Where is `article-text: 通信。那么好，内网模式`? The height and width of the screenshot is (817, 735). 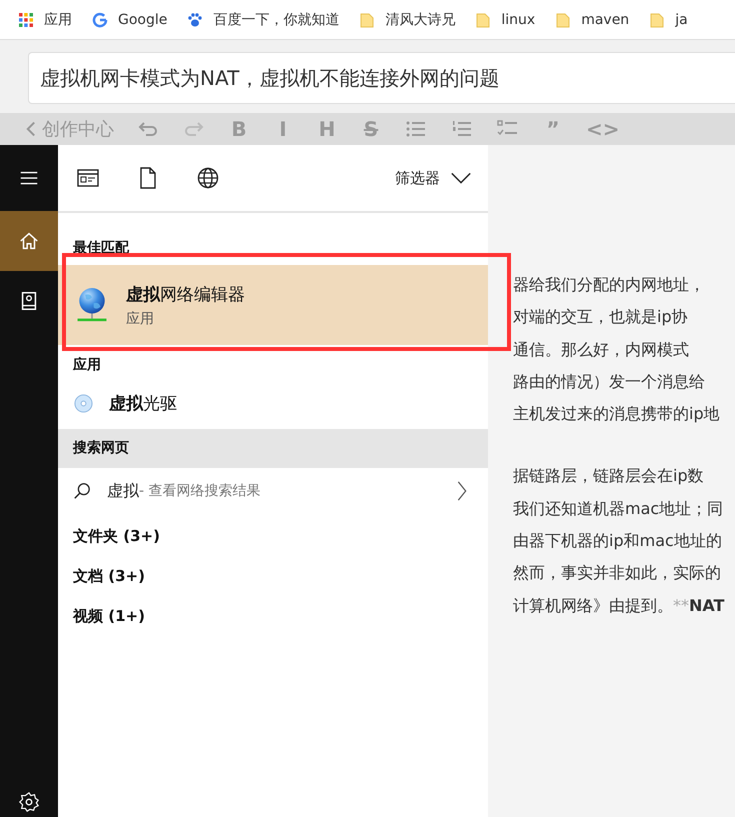 article-text: 通信。那么好，内网模式 is located at coordinates (601, 349).